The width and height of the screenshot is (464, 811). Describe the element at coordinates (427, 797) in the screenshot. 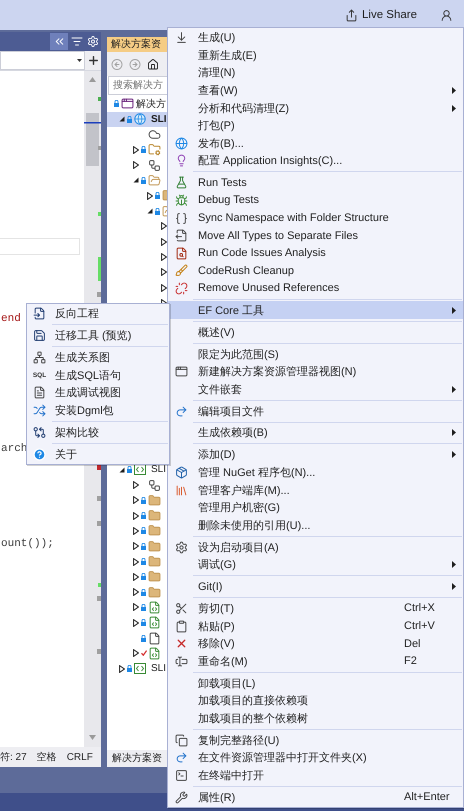

I see `shortcut-label: Alt+Enter` at that location.